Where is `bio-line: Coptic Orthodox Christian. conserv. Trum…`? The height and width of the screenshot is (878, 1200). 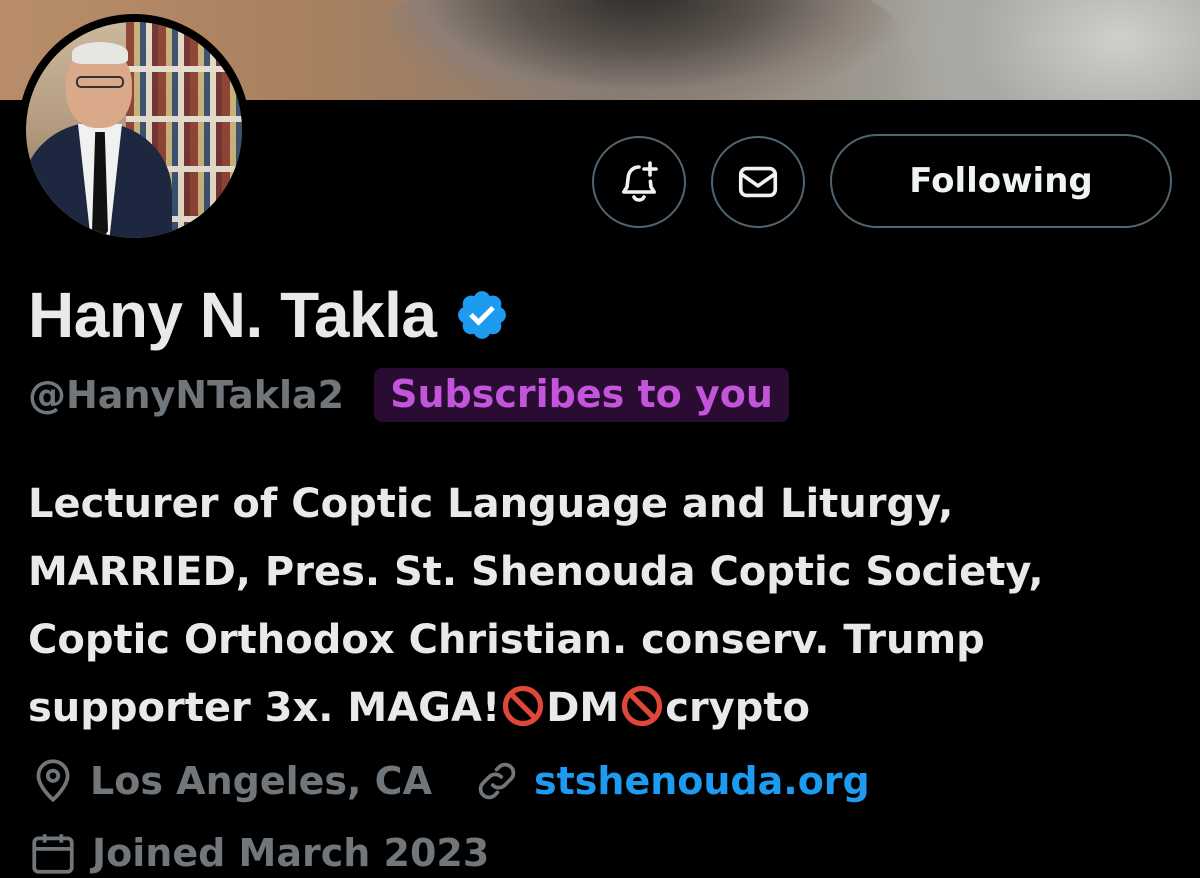 bio-line: Coptic Orthodox Christian. conserv. Trum… is located at coordinates (506, 640).